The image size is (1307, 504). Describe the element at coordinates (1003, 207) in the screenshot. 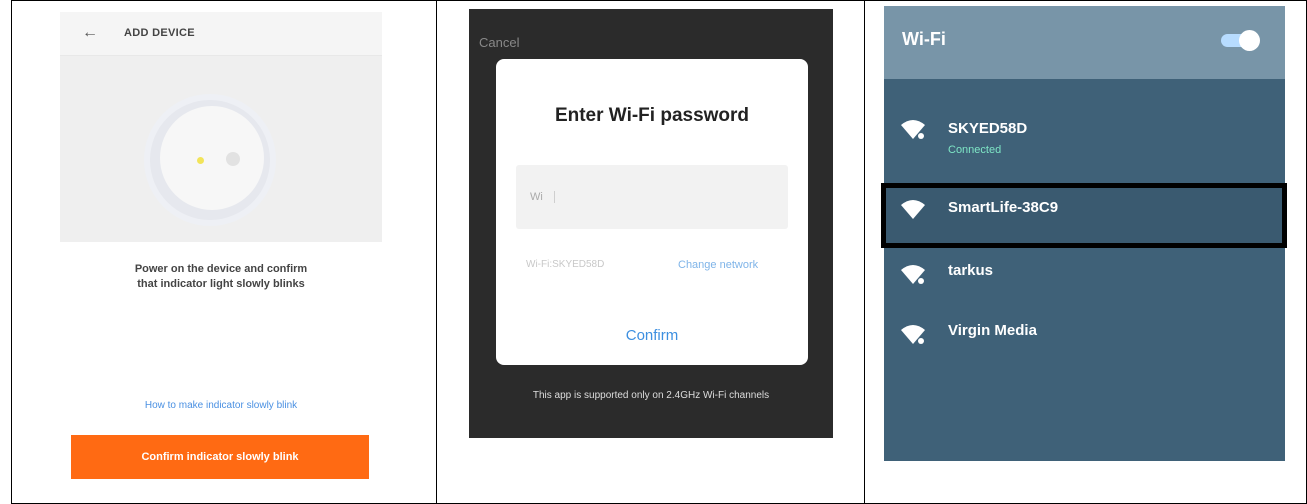

I see `network-name: SmartLife-38C9` at that location.